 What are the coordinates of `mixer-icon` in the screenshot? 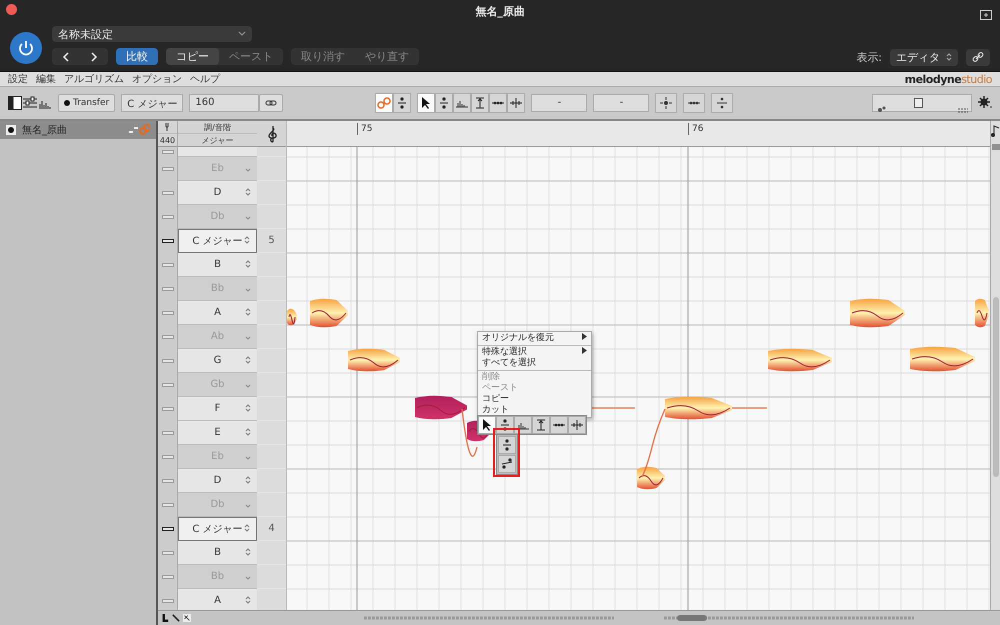 It's located at (30, 103).